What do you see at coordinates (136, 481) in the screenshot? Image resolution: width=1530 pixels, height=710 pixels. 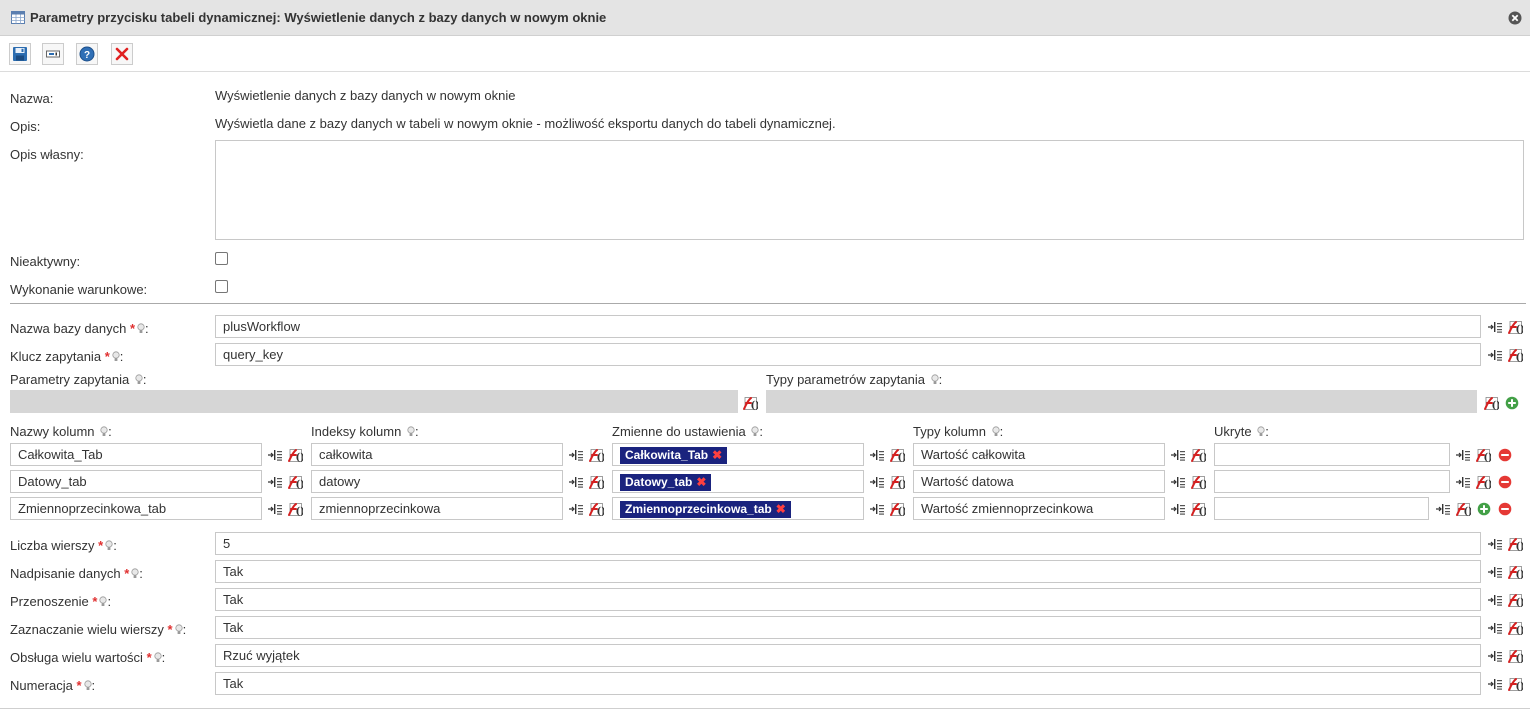 I see `column-name-input: Datowy_tab` at bounding box center [136, 481].